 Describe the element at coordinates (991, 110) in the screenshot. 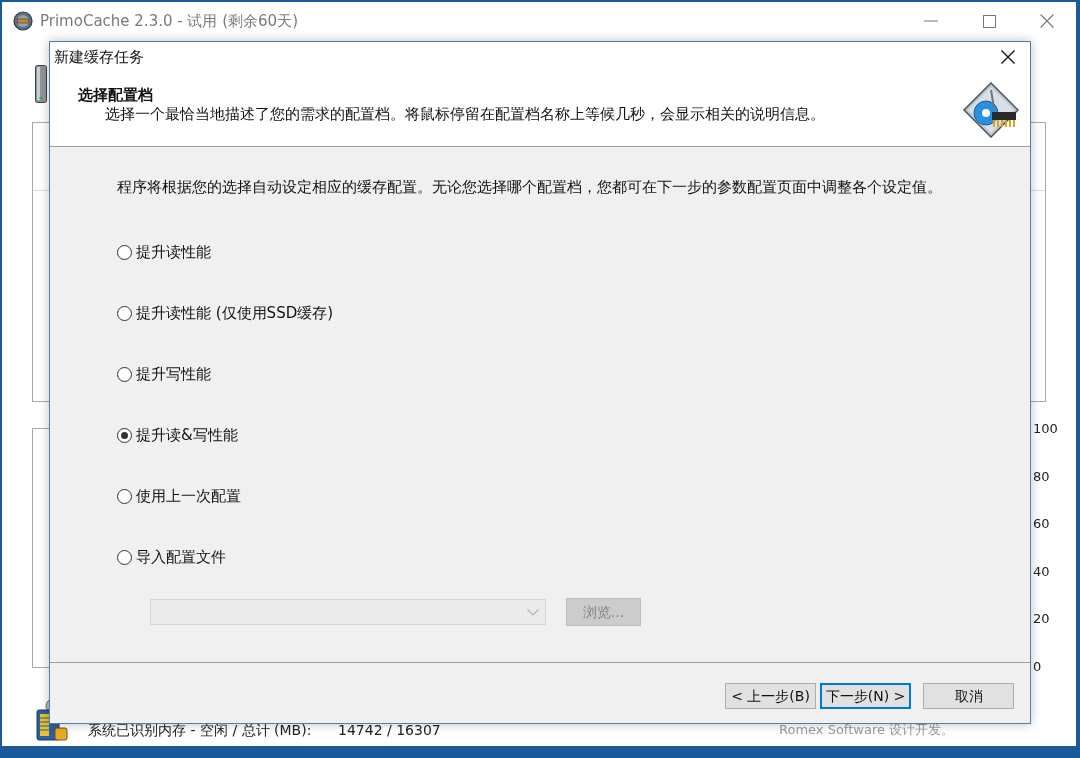

I see `drive-chip-icon` at that location.